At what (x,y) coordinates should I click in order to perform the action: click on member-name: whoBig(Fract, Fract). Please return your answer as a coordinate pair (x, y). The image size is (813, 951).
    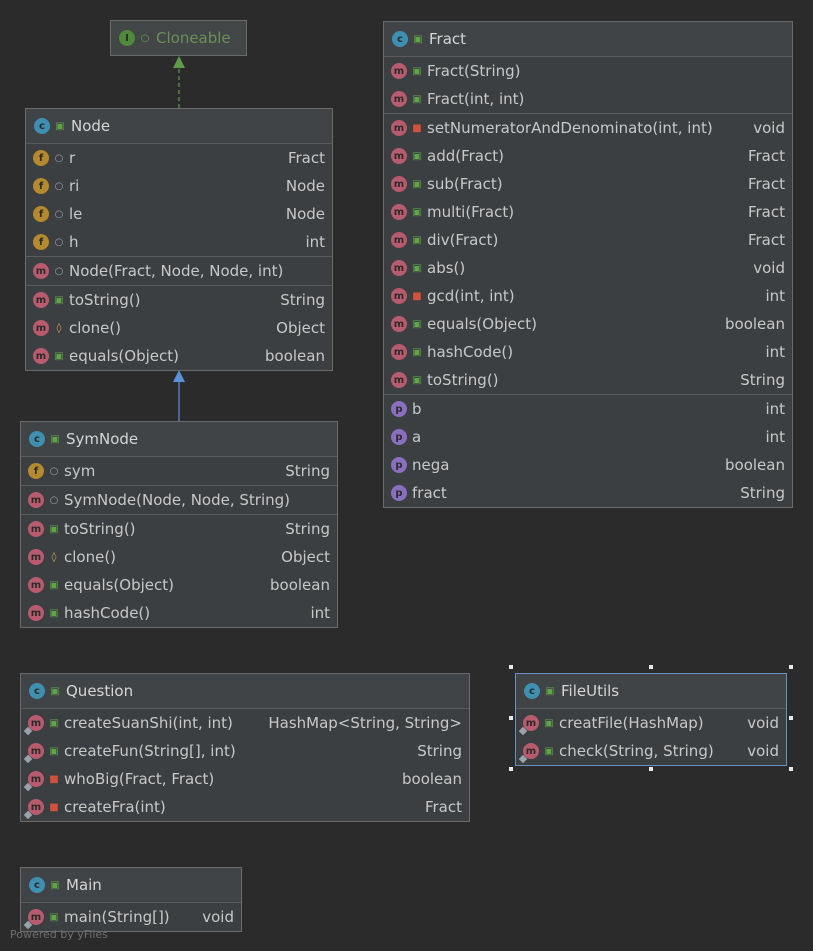
    Looking at the image, I should click on (139, 779).